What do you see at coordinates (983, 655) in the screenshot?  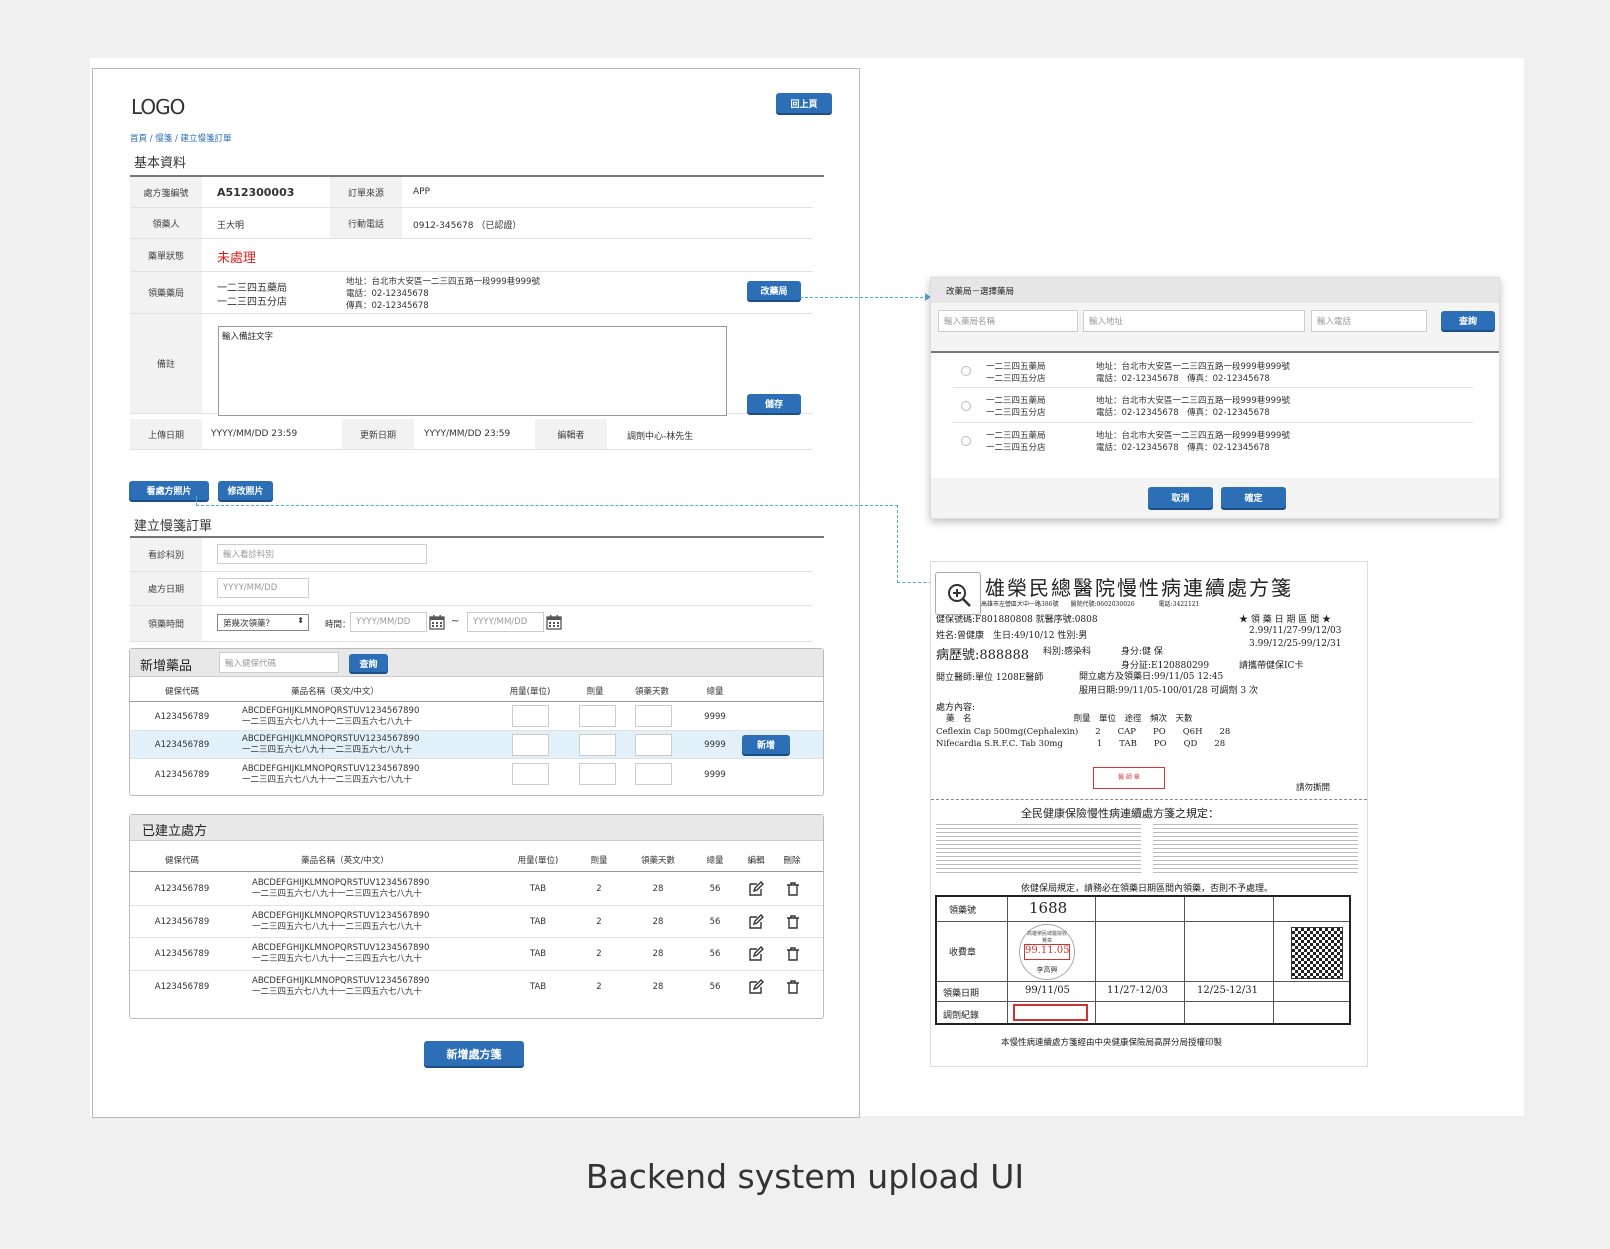 I see `rx-history-no: 病歷號:888888` at bounding box center [983, 655].